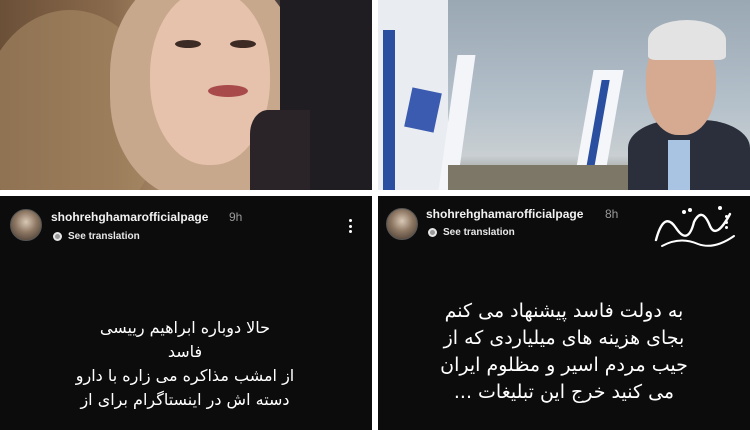 The image size is (750, 430). What do you see at coordinates (236, 217) in the screenshot?
I see `story-time: 9h` at bounding box center [236, 217].